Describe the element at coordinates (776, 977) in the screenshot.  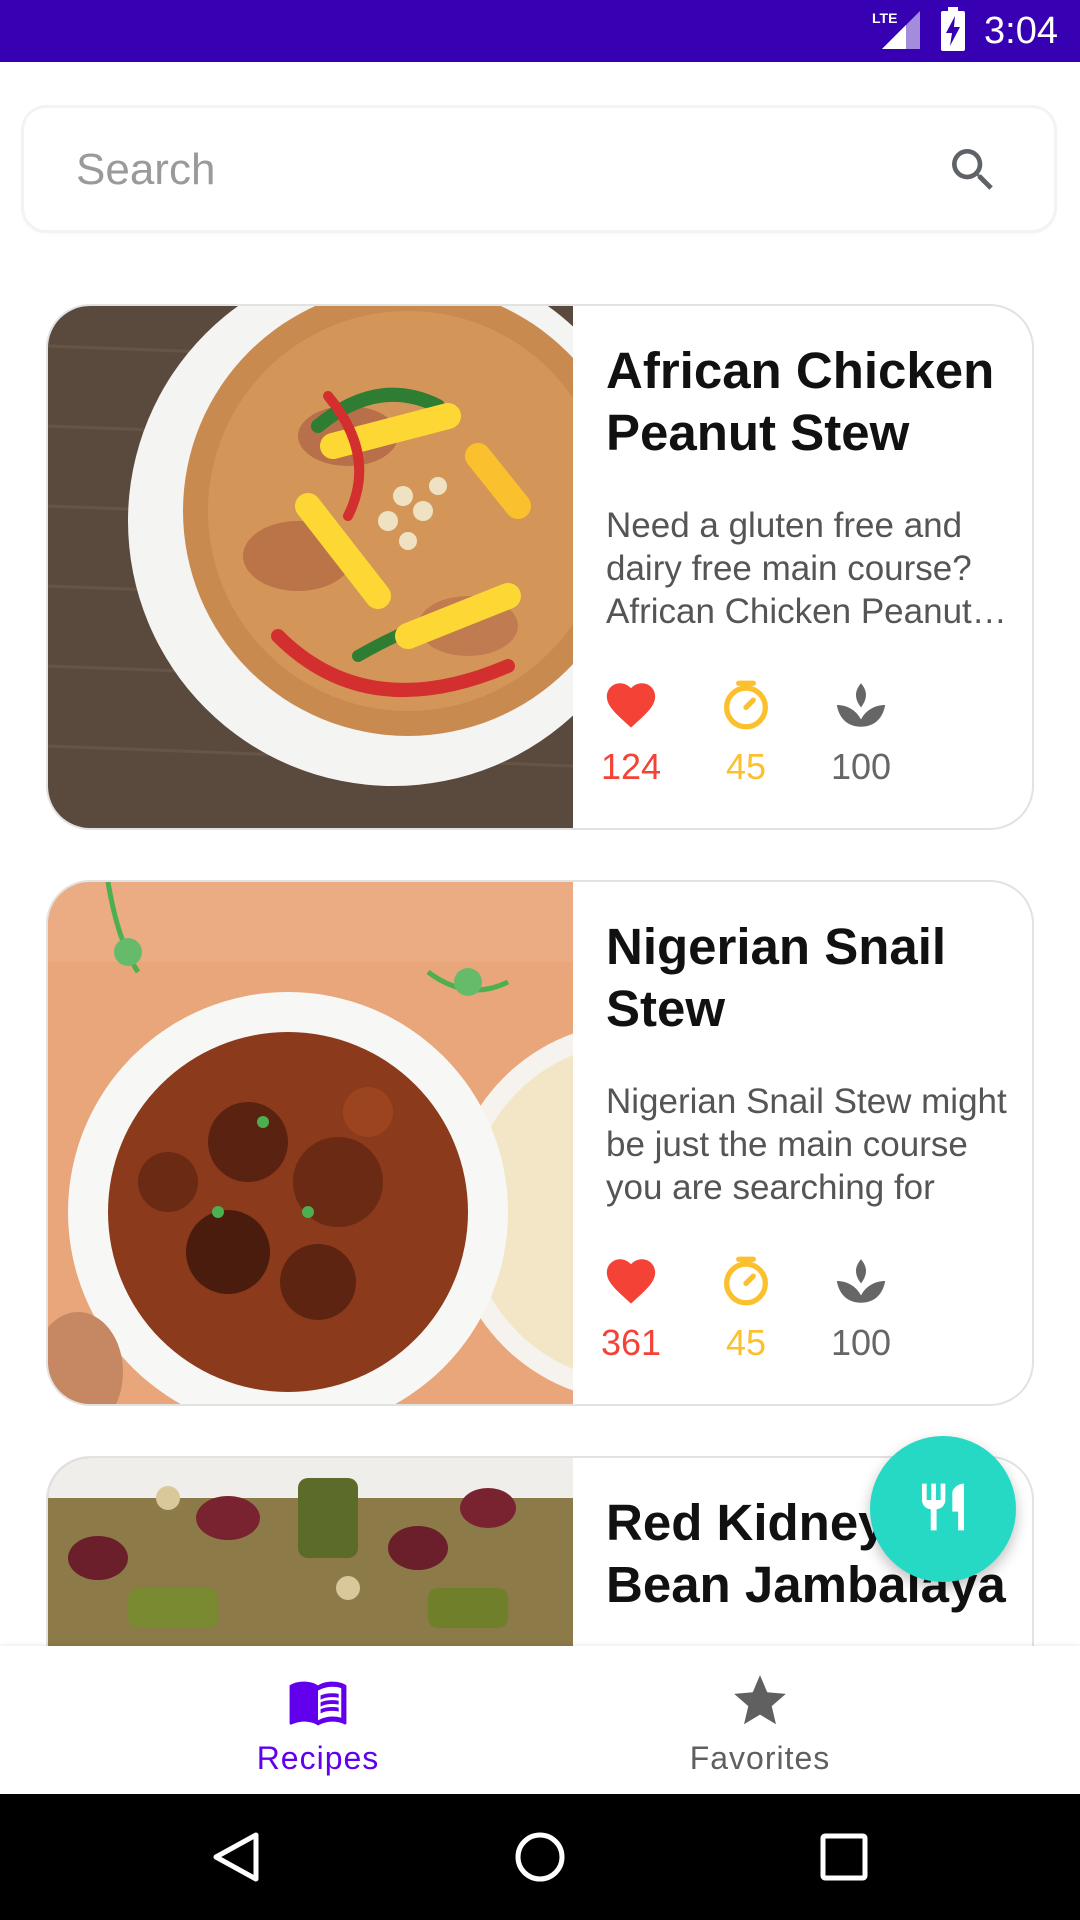
I see `recipe-title: Nigerian Snail Stew` at that location.